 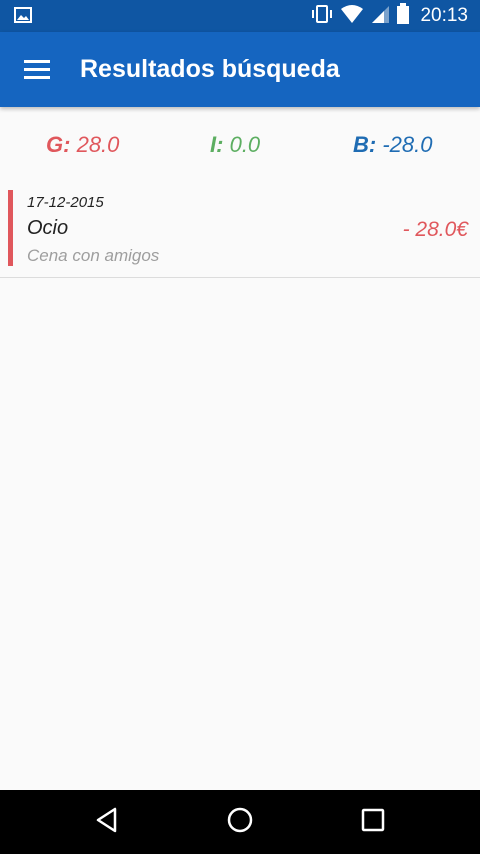 I want to click on balance-label: B:, so click(x=365, y=144).